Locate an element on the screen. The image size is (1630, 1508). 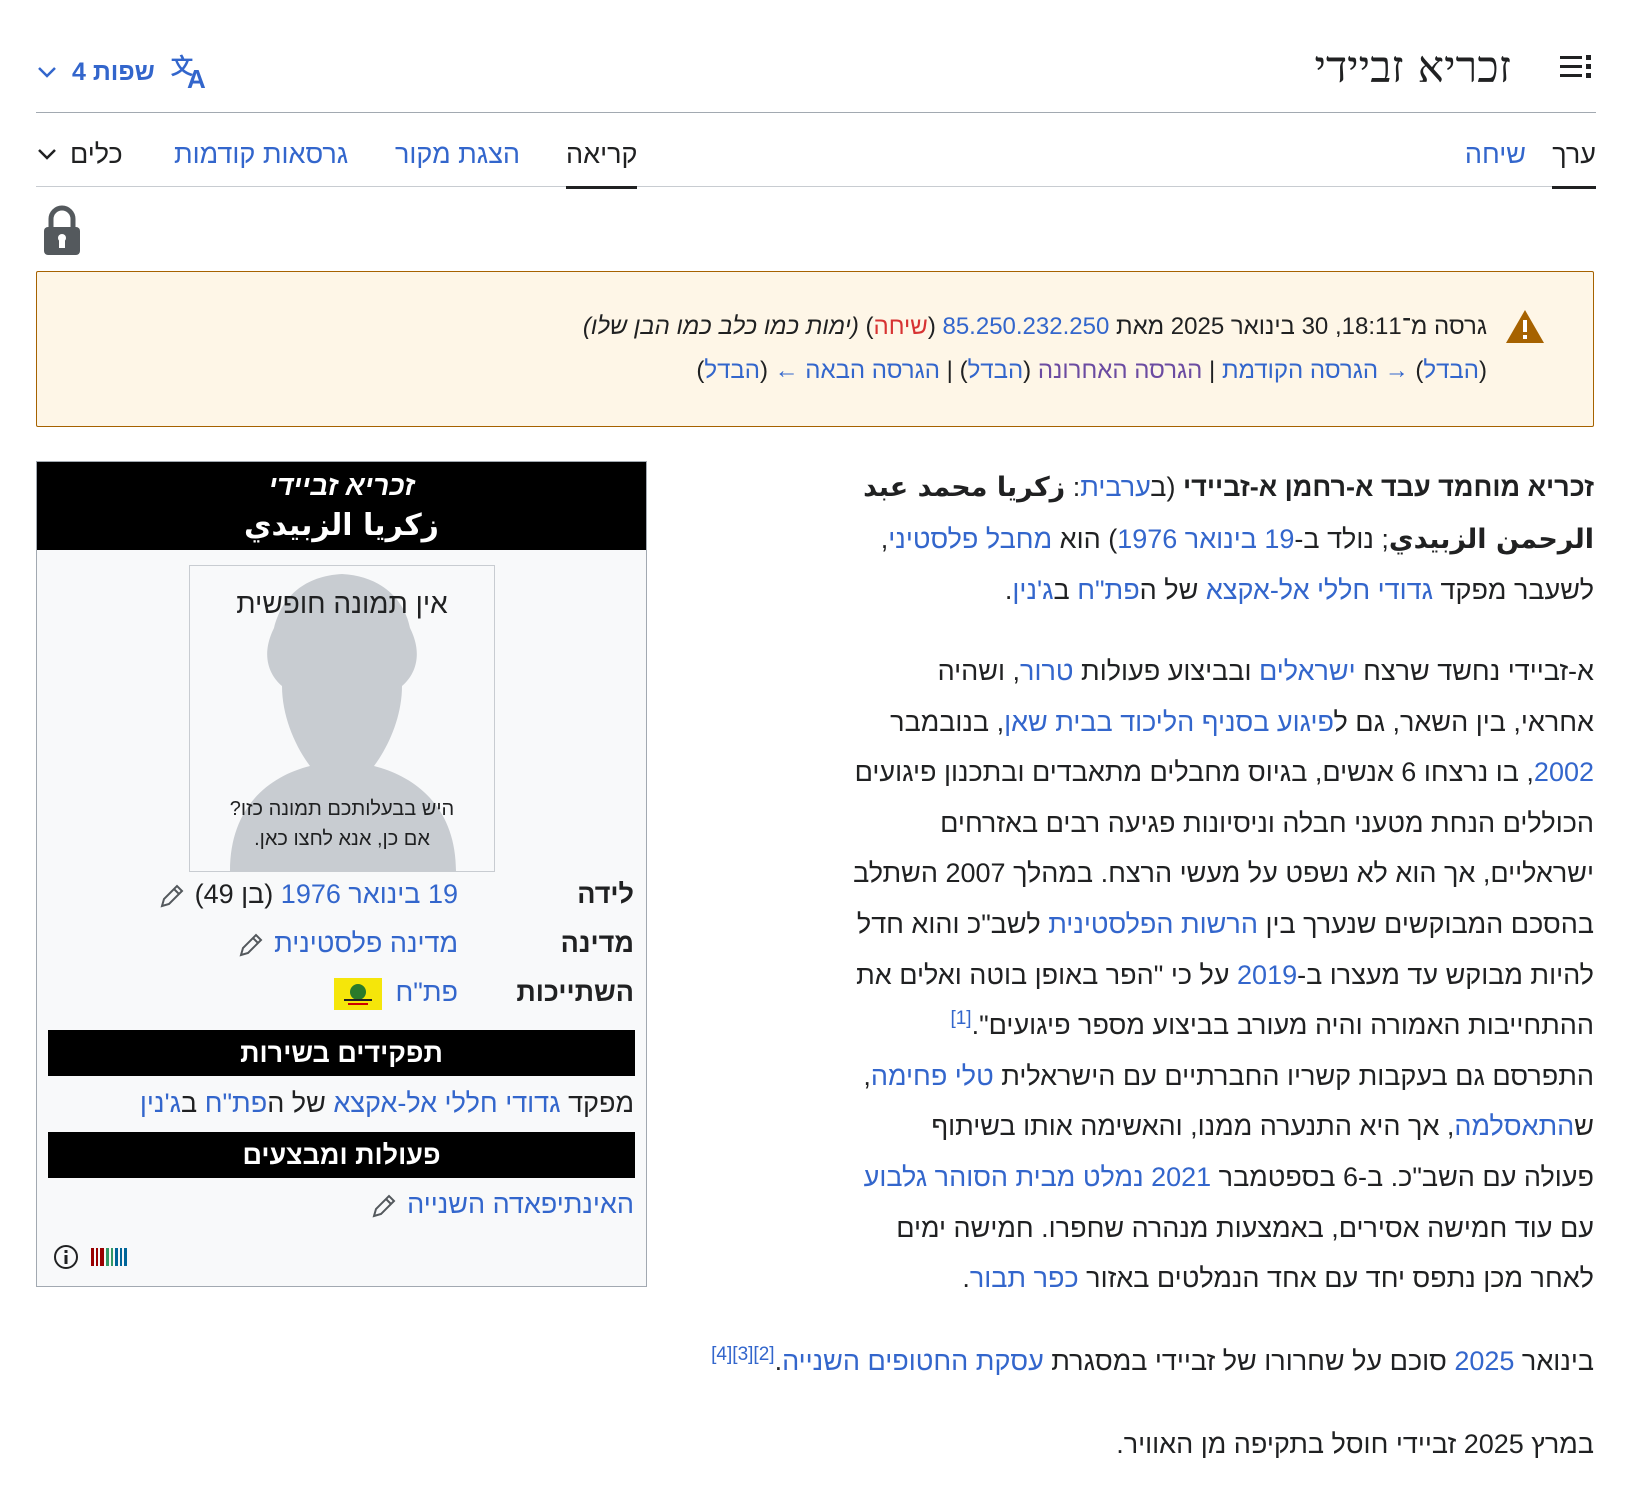
role-value: מפקד גדודי חללי אל-אקצא של הפת"ח בג'נין is located at coordinates (387, 1103).